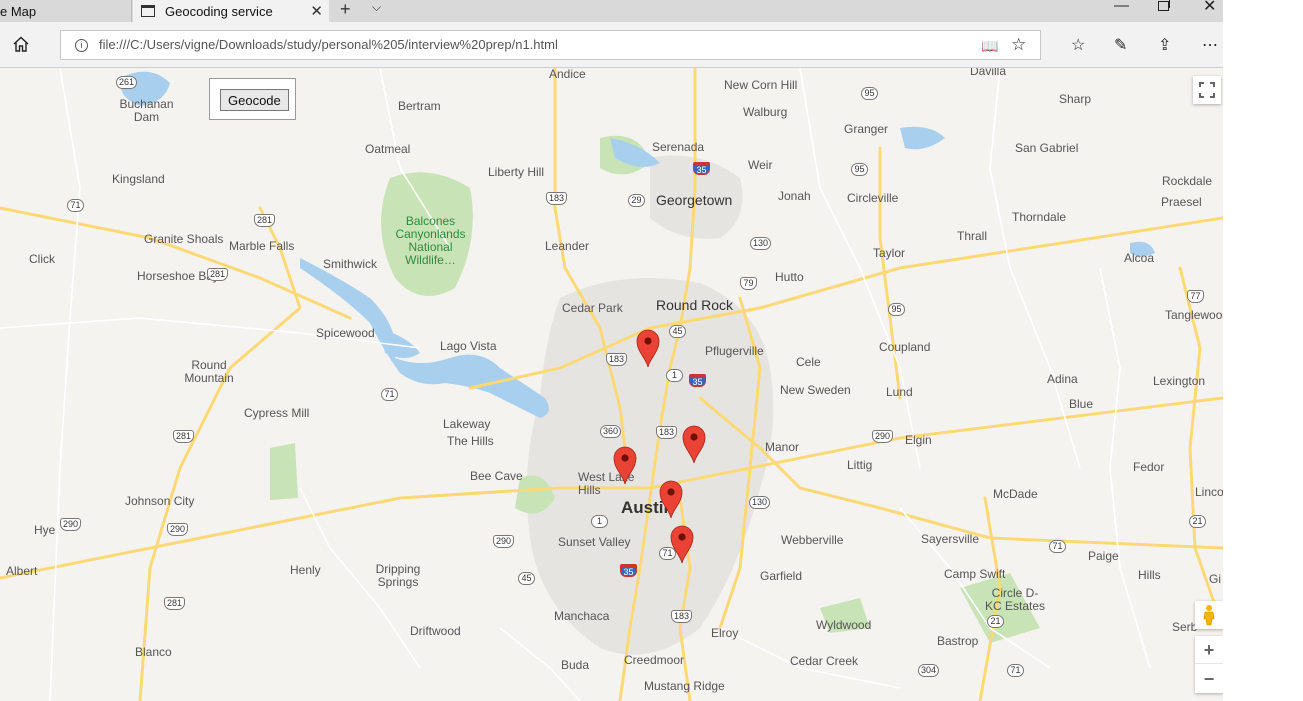 This screenshot has width=1303, height=701. What do you see at coordinates (1209, 679) in the screenshot?
I see `zoom-out-button: −` at bounding box center [1209, 679].